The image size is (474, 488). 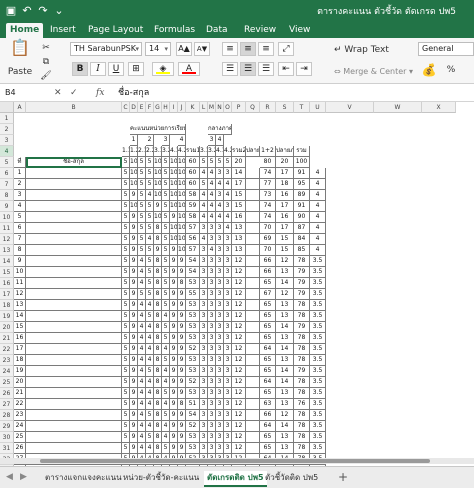 I want to click on row-header-24: 24, so click(x=7, y=371).